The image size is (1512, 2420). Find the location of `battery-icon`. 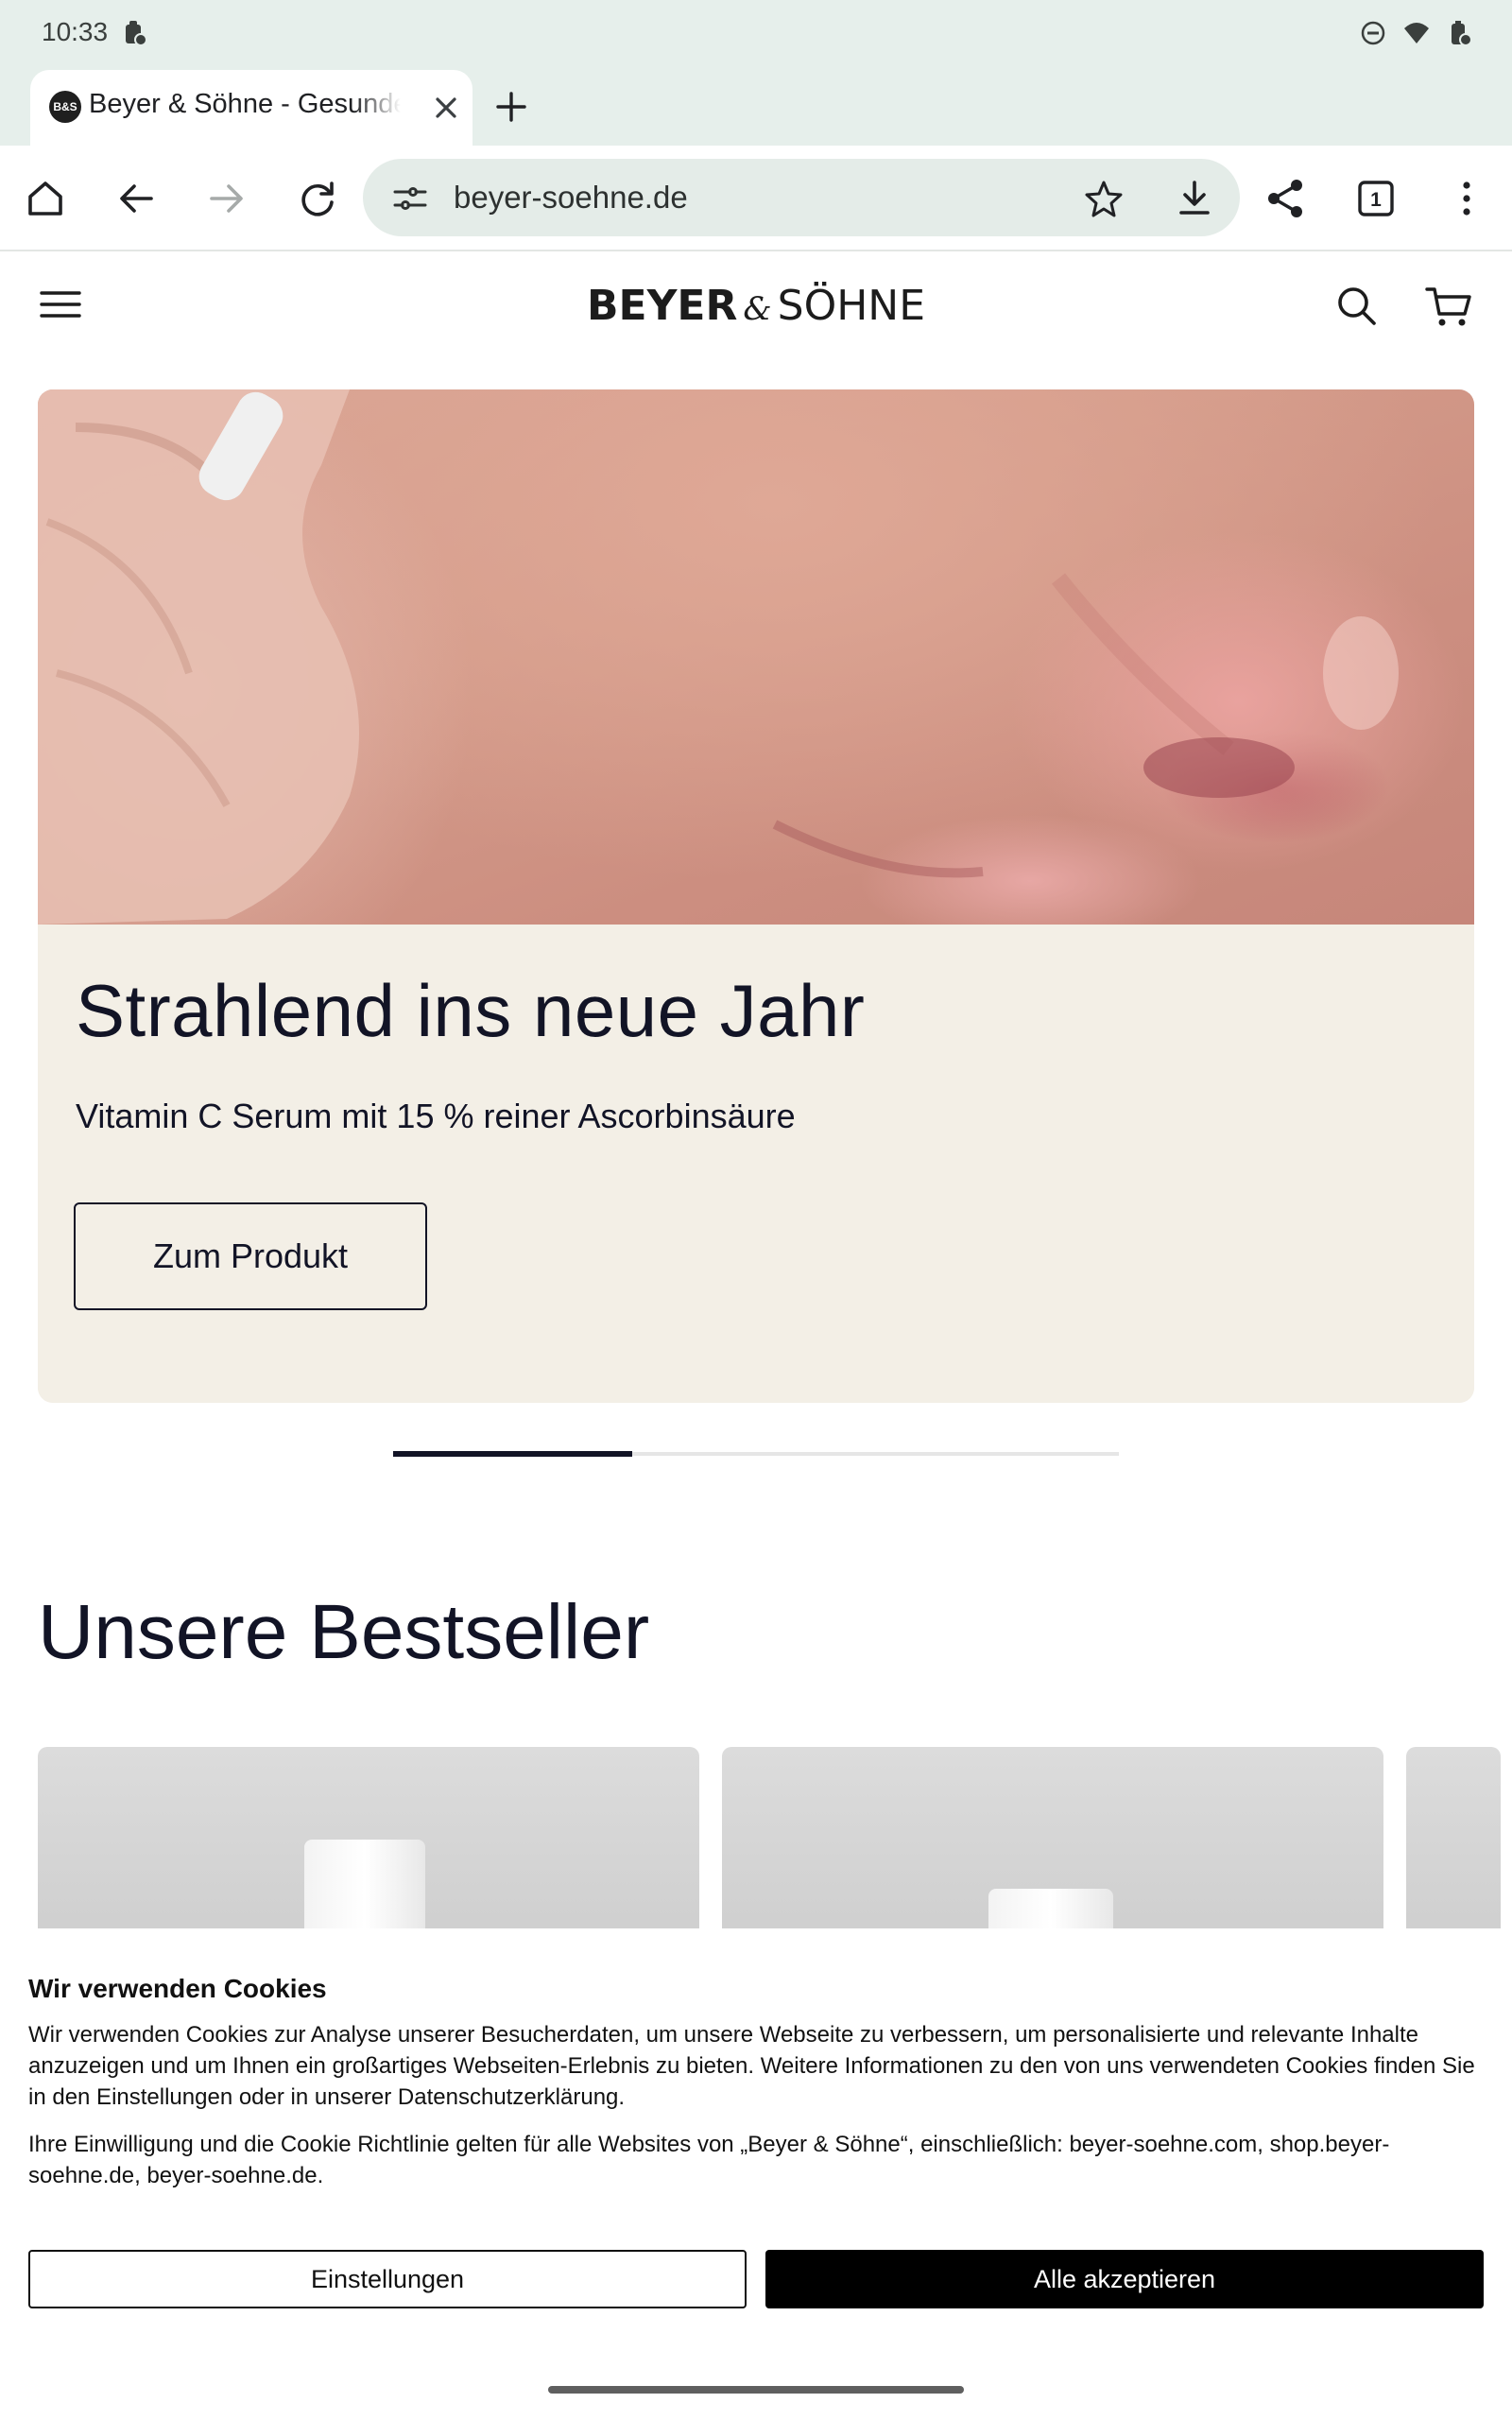

battery-icon is located at coordinates (1460, 33).